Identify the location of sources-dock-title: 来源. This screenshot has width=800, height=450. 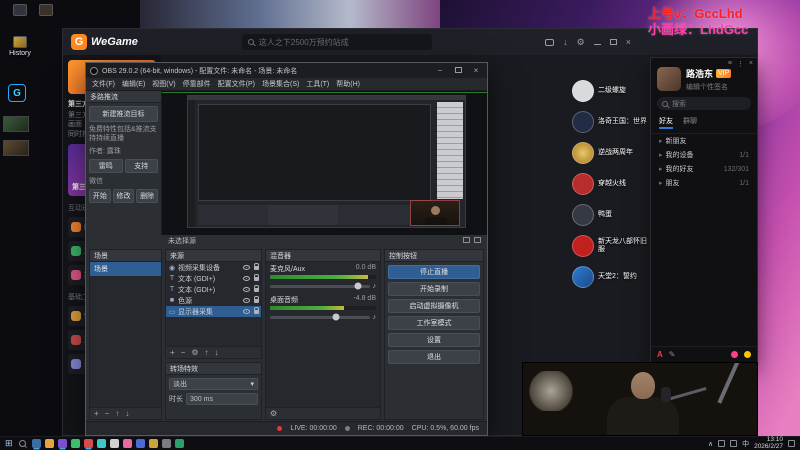
(213, 256).